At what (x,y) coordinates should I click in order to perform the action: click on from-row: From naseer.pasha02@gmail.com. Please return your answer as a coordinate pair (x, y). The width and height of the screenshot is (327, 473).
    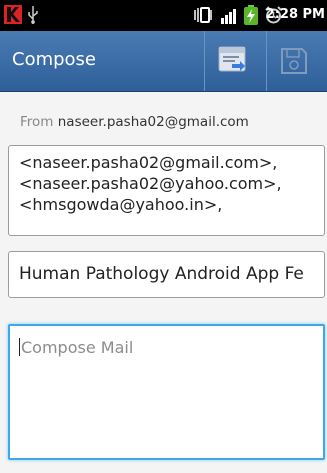
    Looking at the image, I should click on (134, 122).